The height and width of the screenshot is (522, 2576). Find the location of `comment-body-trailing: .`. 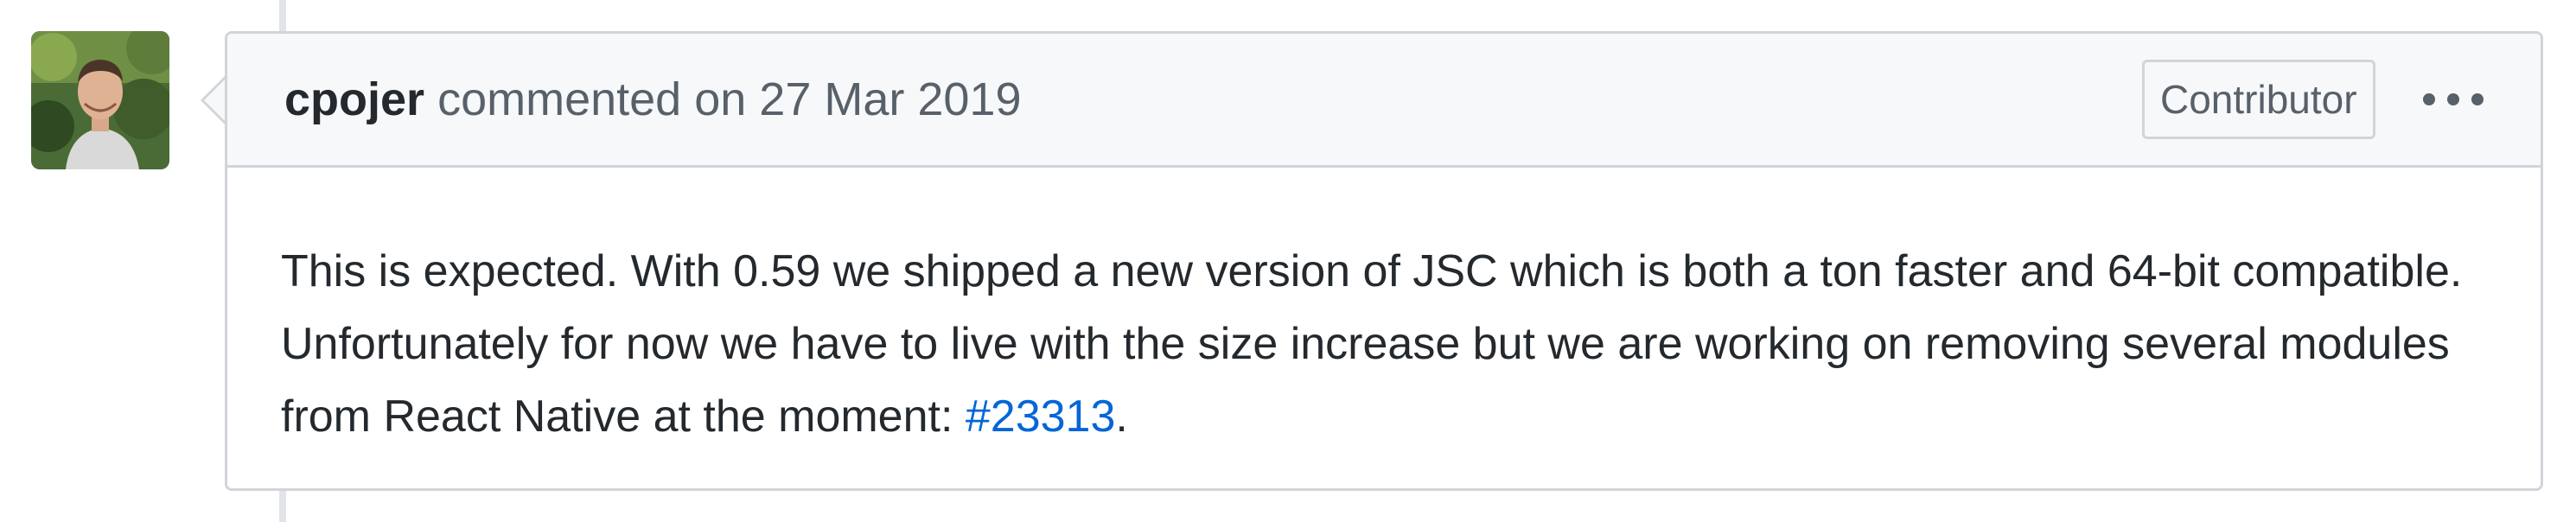

comment-body-trailing: . is located at coordinates (1121, 417).